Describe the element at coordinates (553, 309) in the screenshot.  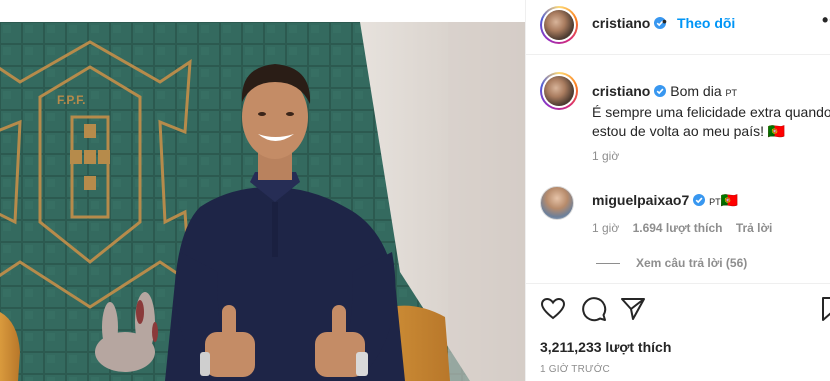
I see `heart-icon` at that location.